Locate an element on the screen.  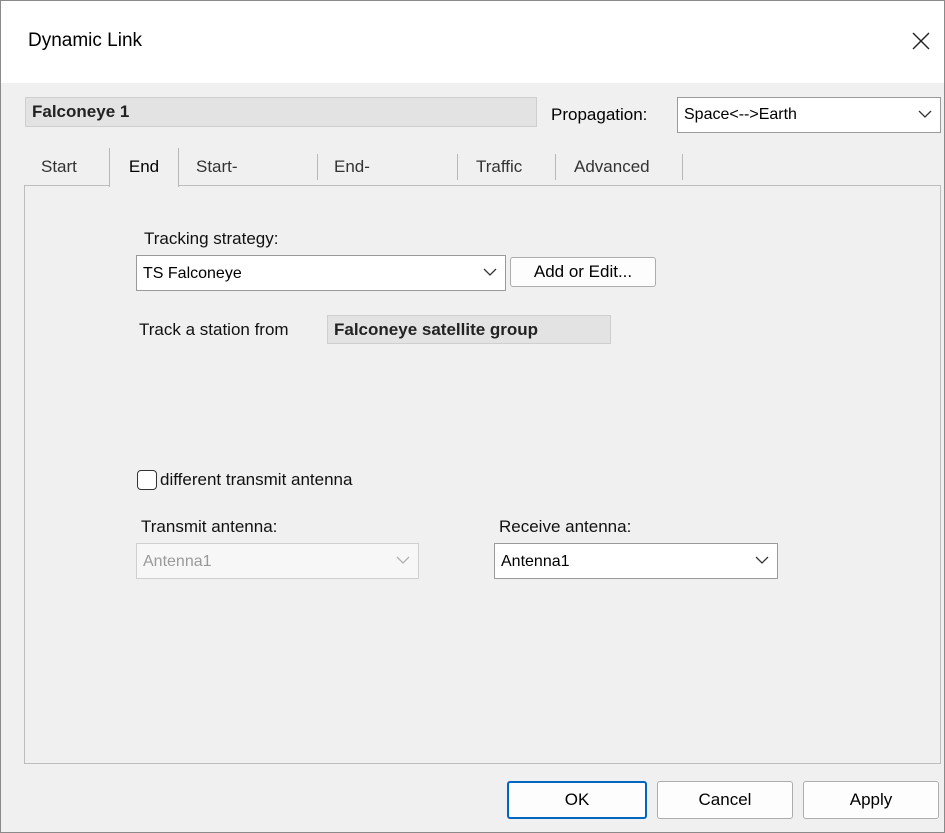
track-station-label: Track a station from is located at coordinates (214, 329).